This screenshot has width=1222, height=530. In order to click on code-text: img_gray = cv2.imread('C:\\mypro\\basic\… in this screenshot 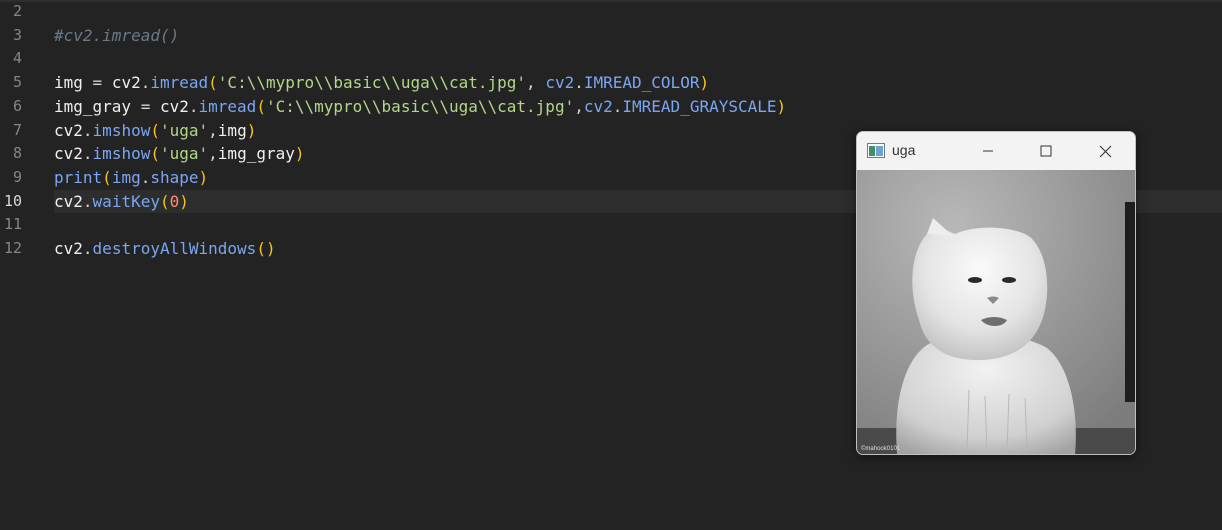, I will do `click(420, 107)`.